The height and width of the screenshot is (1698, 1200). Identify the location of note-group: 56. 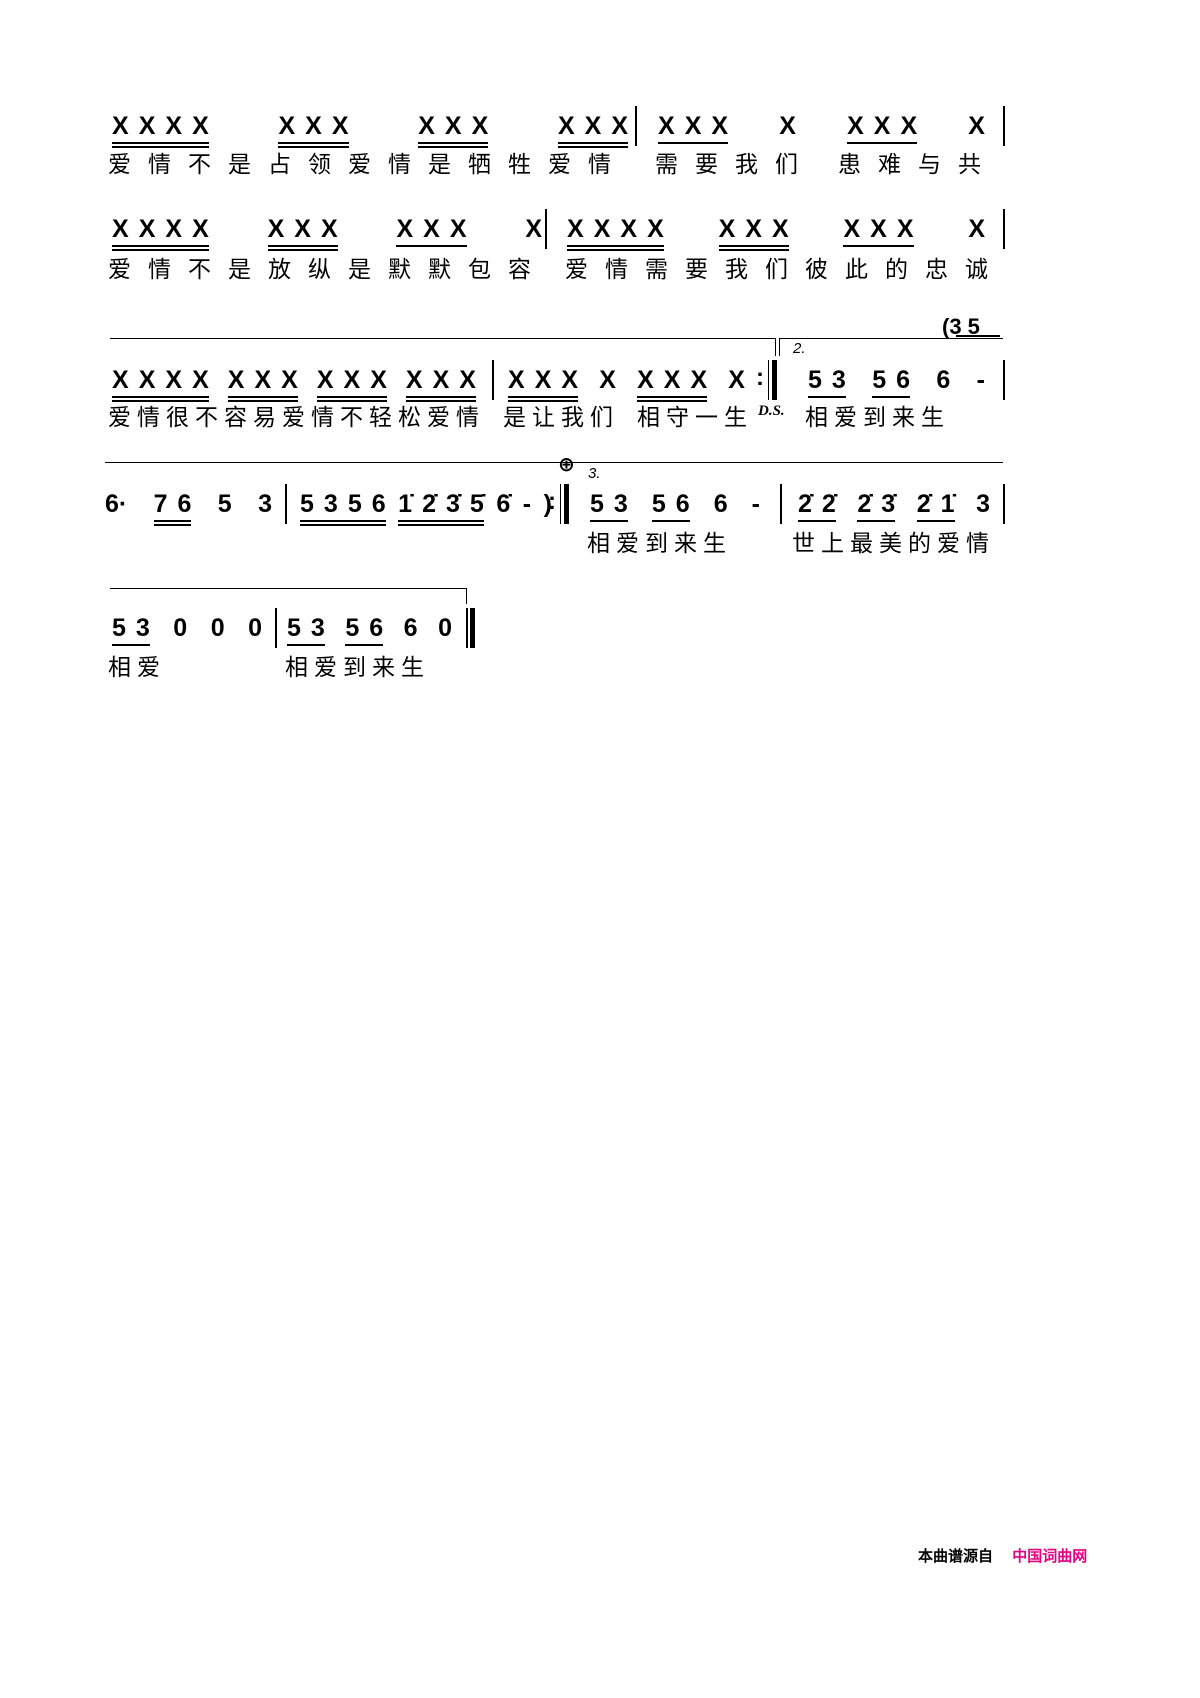
(891, 382).